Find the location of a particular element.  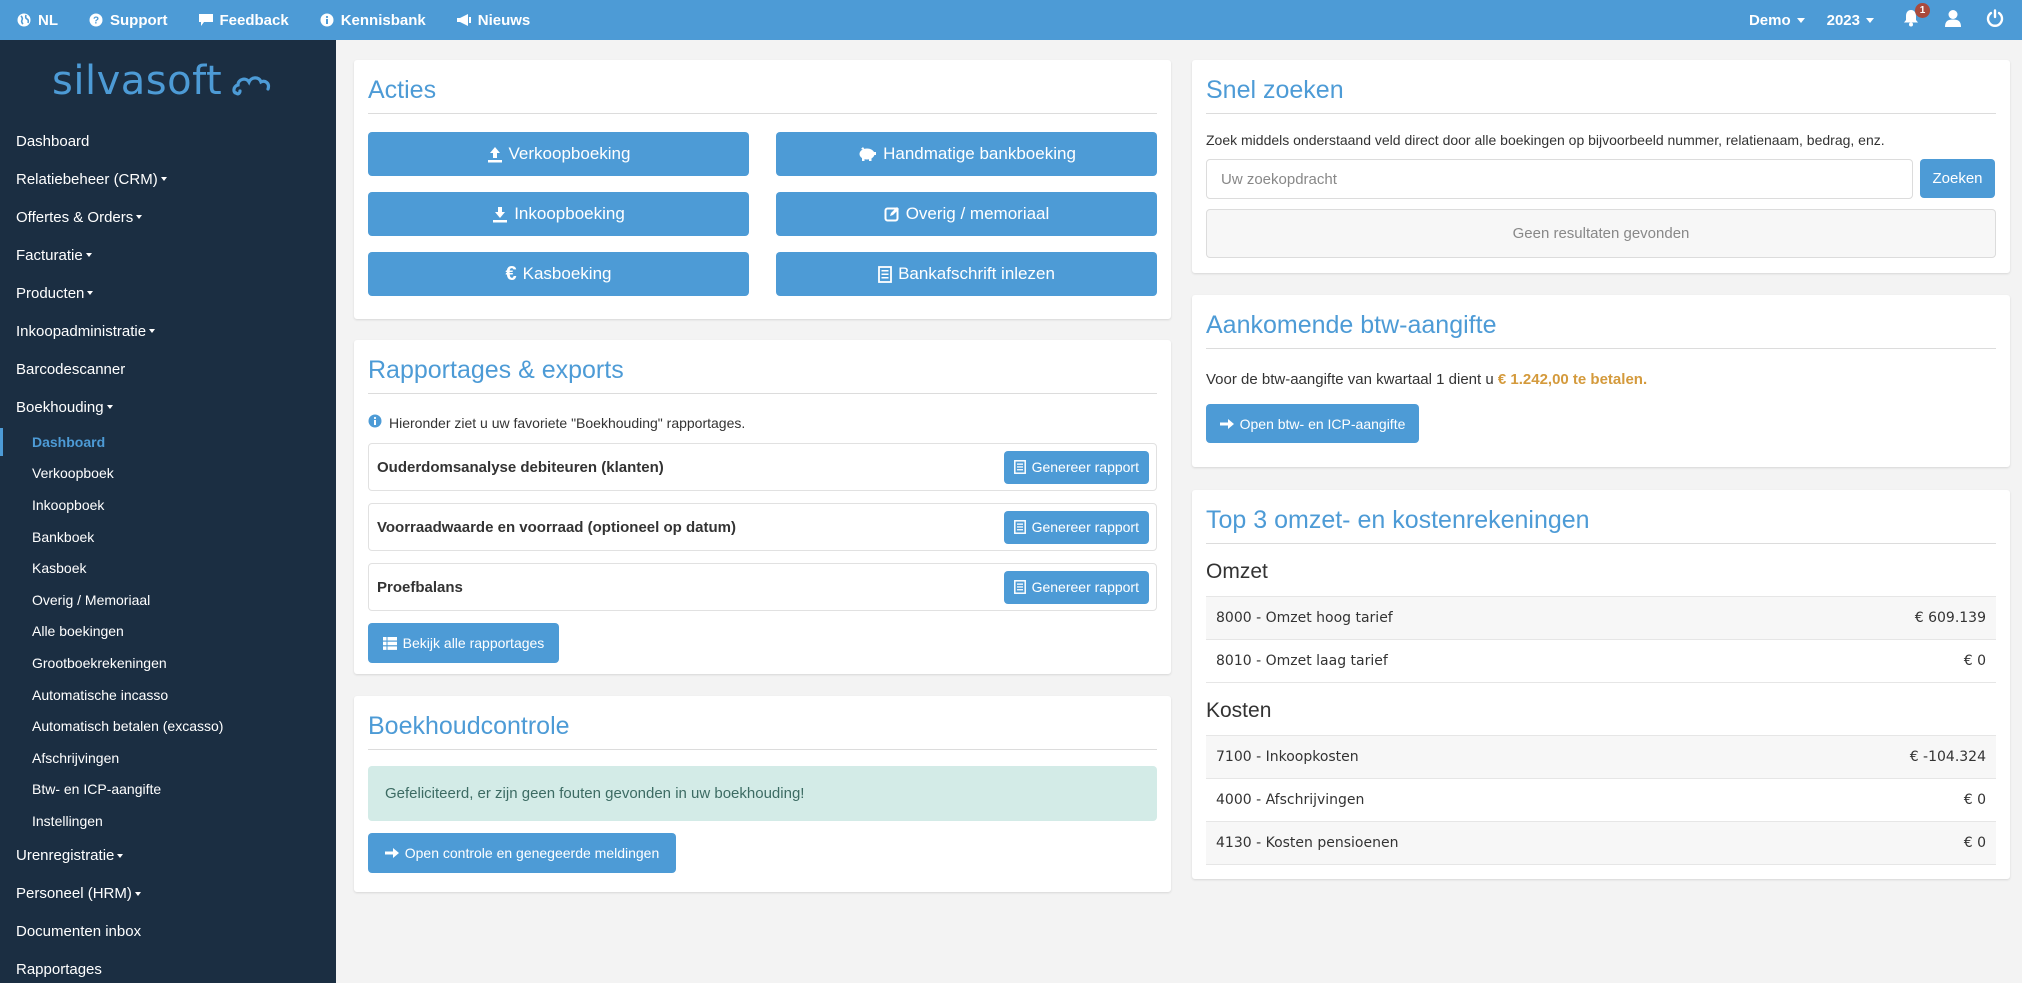

sidebar-item-rapportages: Rapportages is located at coordinates (168, 967).